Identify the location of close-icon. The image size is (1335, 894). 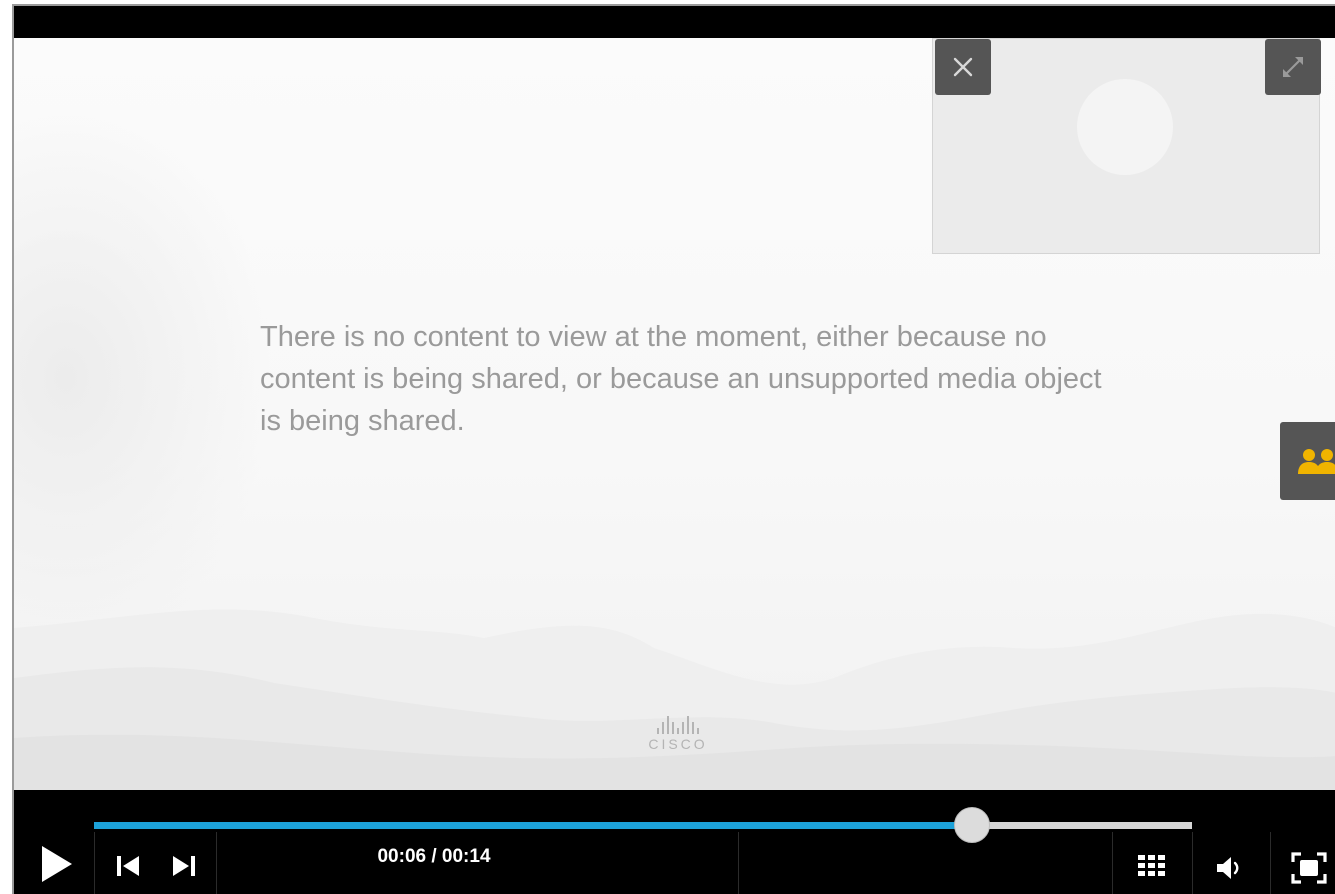
(963, 67).